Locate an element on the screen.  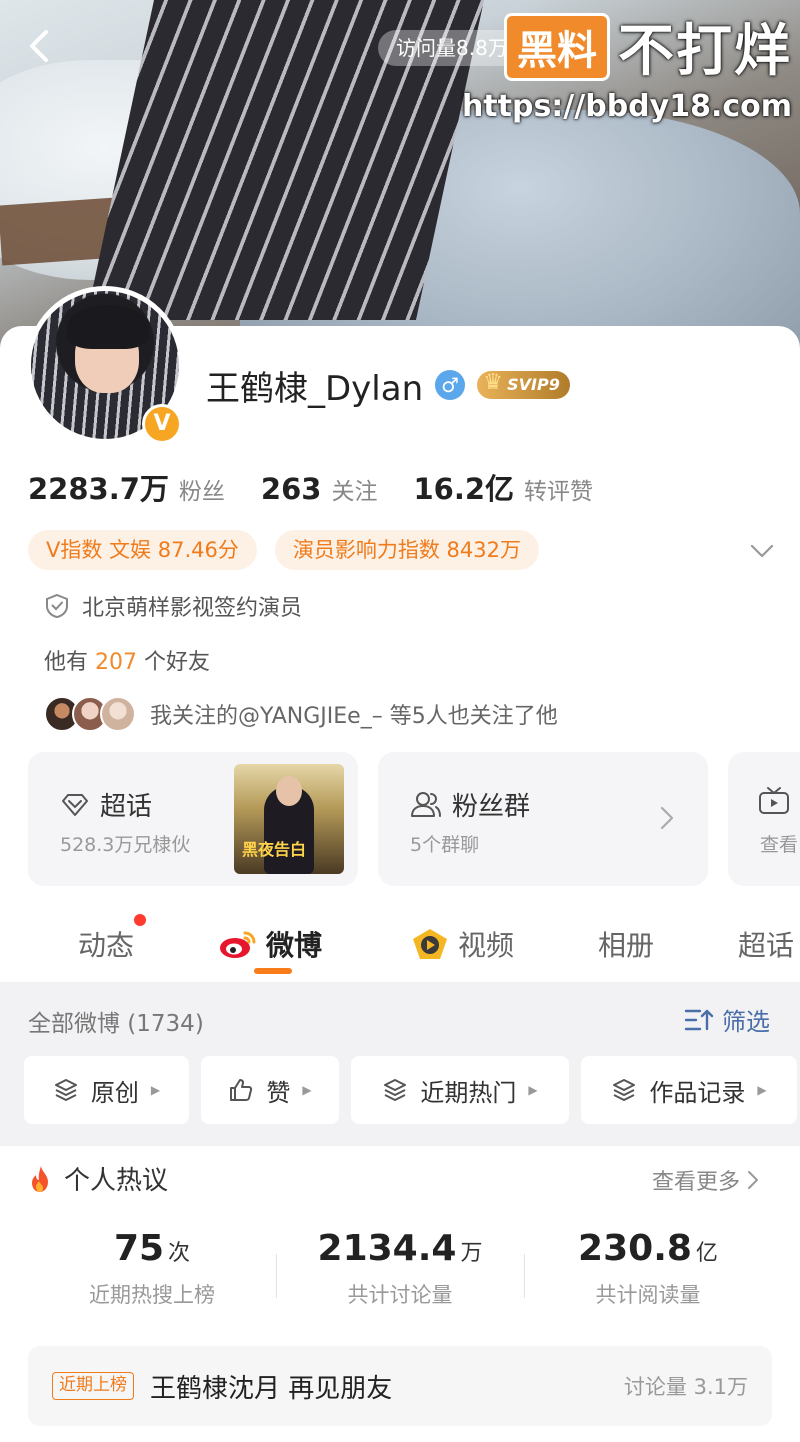
recent-trend-badge: 近期上榜 is located at coordinates (93, 1386).